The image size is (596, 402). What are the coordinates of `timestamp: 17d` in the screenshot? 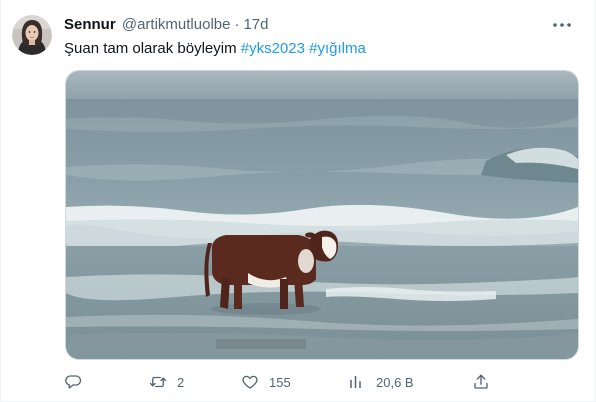 It's located at (255, 24).